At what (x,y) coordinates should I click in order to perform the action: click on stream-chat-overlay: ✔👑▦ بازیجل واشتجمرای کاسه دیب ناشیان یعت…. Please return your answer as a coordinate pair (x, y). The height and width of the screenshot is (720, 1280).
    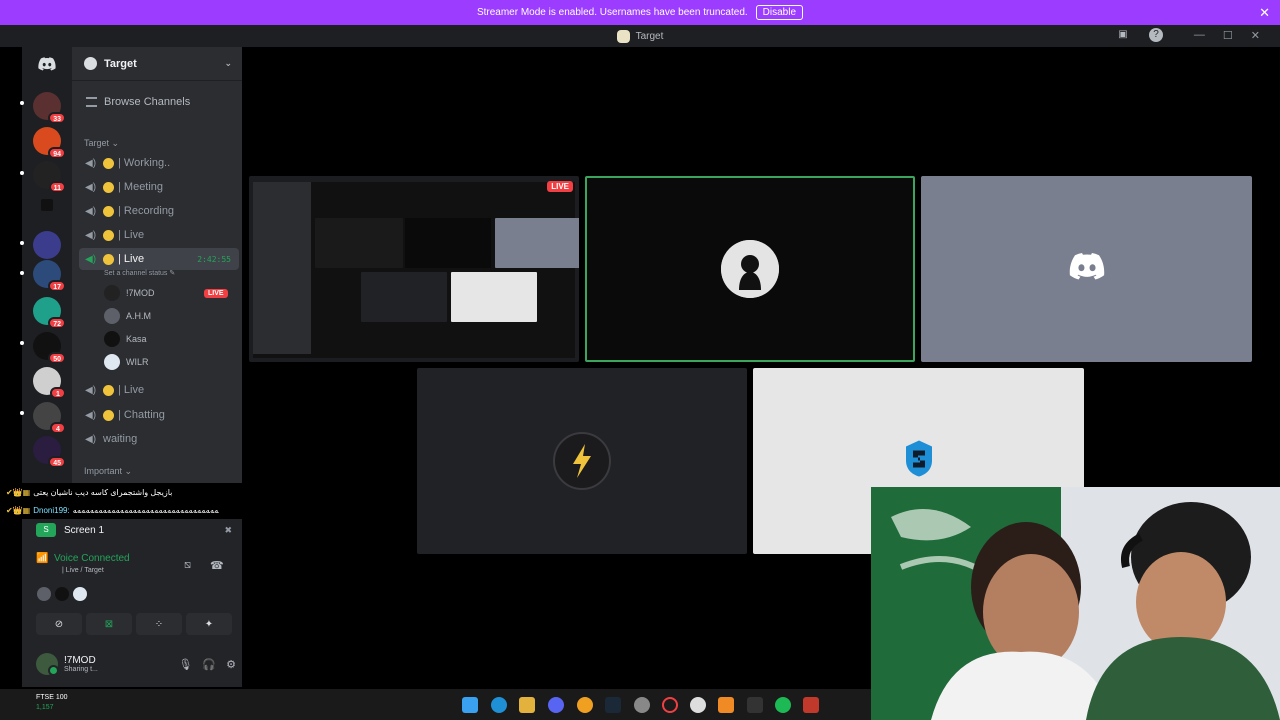
    Looking at the image, I should click on (121, 501).